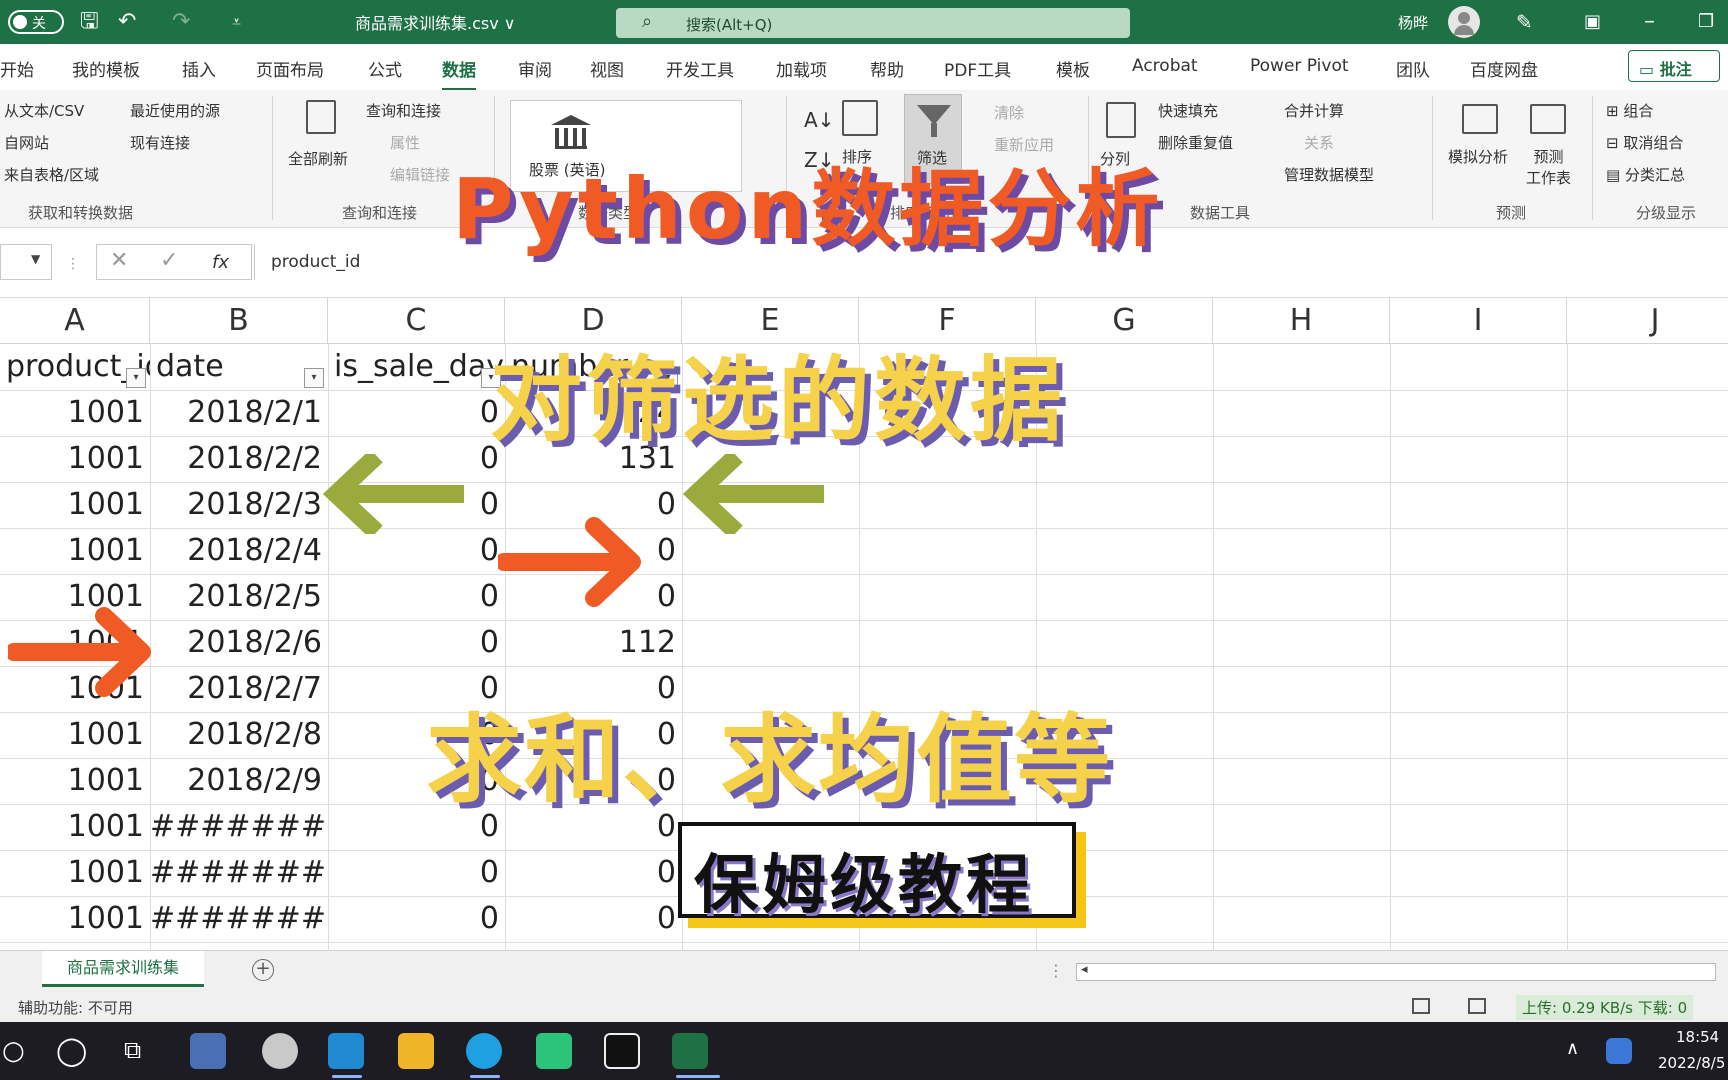 This screenshot has height=1080, width=1728. What do you see at coordinates (1645, 174) in the screenshot?
I see `subtotal-button: ▤ 分类汇总` at bounding box center [1645, 174].